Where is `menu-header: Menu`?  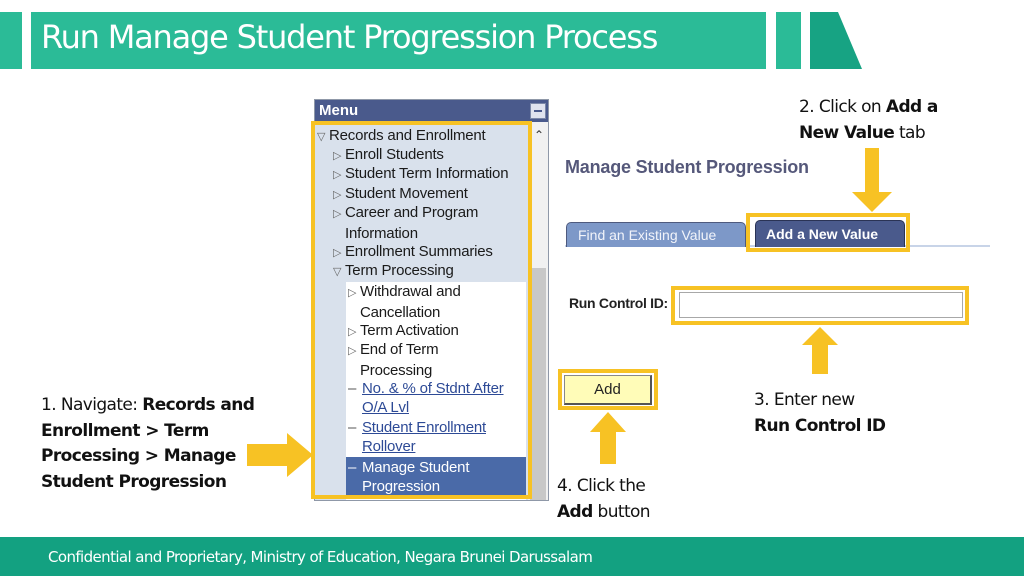
menu-header: Menu is located at coordinates (431, 111).